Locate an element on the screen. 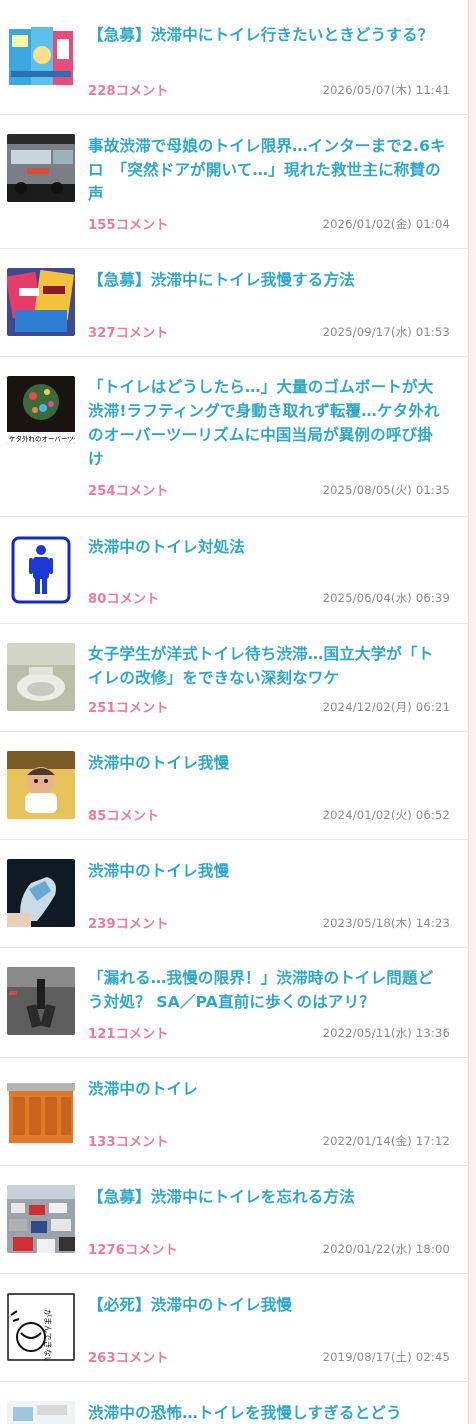 This screenshot has height=1424, width=476. bus-photo-thumbnail is located at coordinates (41, 168).